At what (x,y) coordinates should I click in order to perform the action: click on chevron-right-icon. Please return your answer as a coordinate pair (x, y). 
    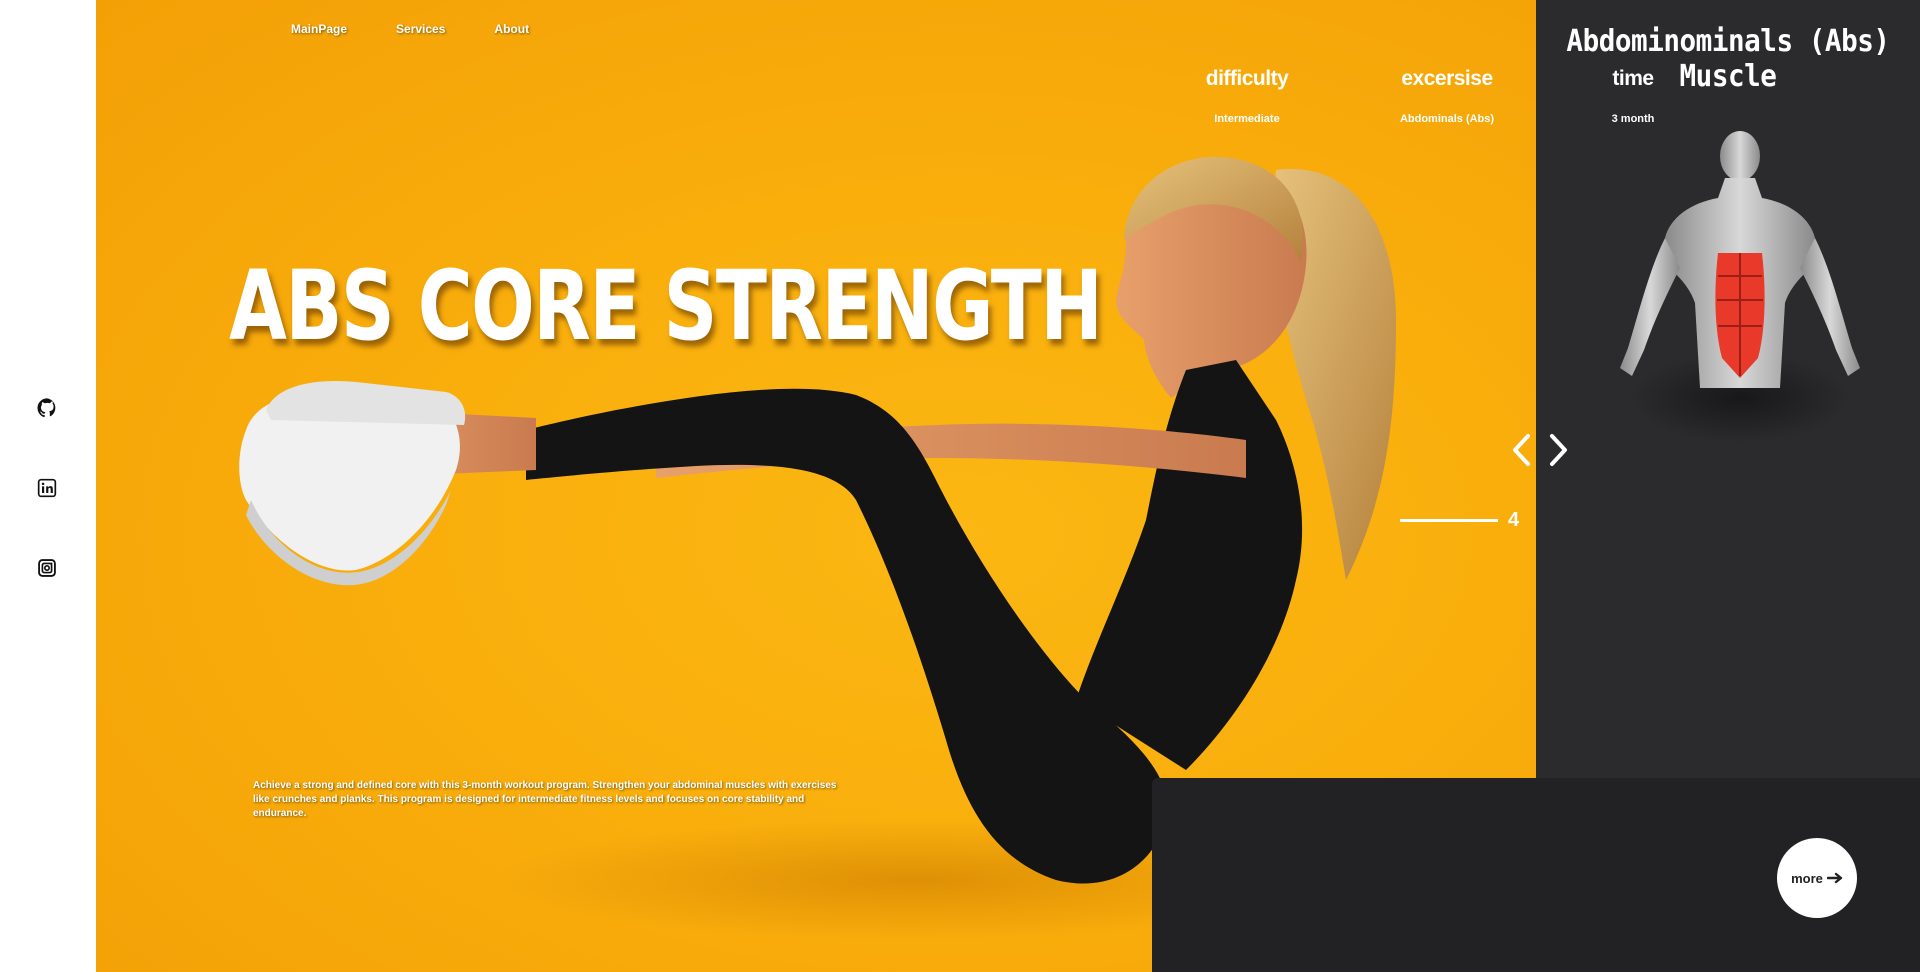
    Looking at the image, I should click on (1558, 450).